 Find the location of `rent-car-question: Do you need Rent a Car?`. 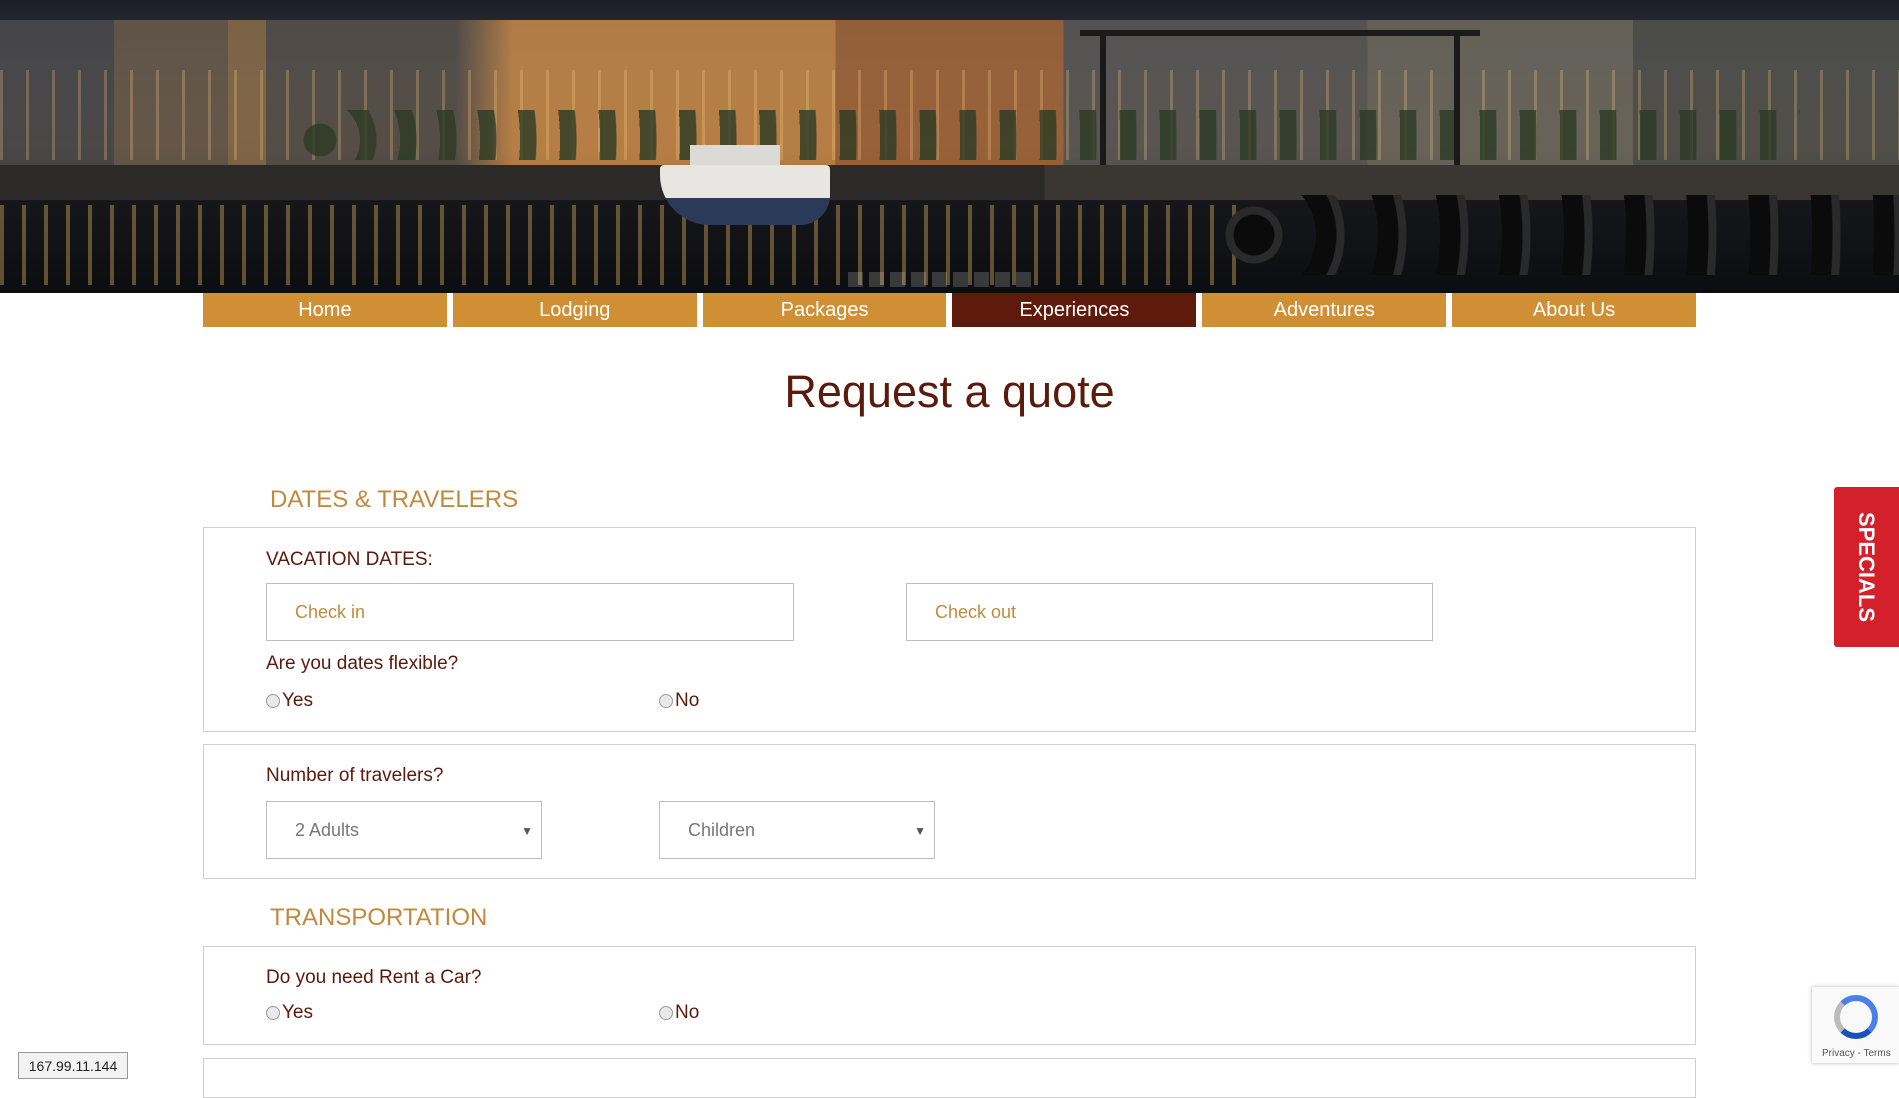

rent-car-question: Do you need Rent a Car? is located at coordinates (374, 977).